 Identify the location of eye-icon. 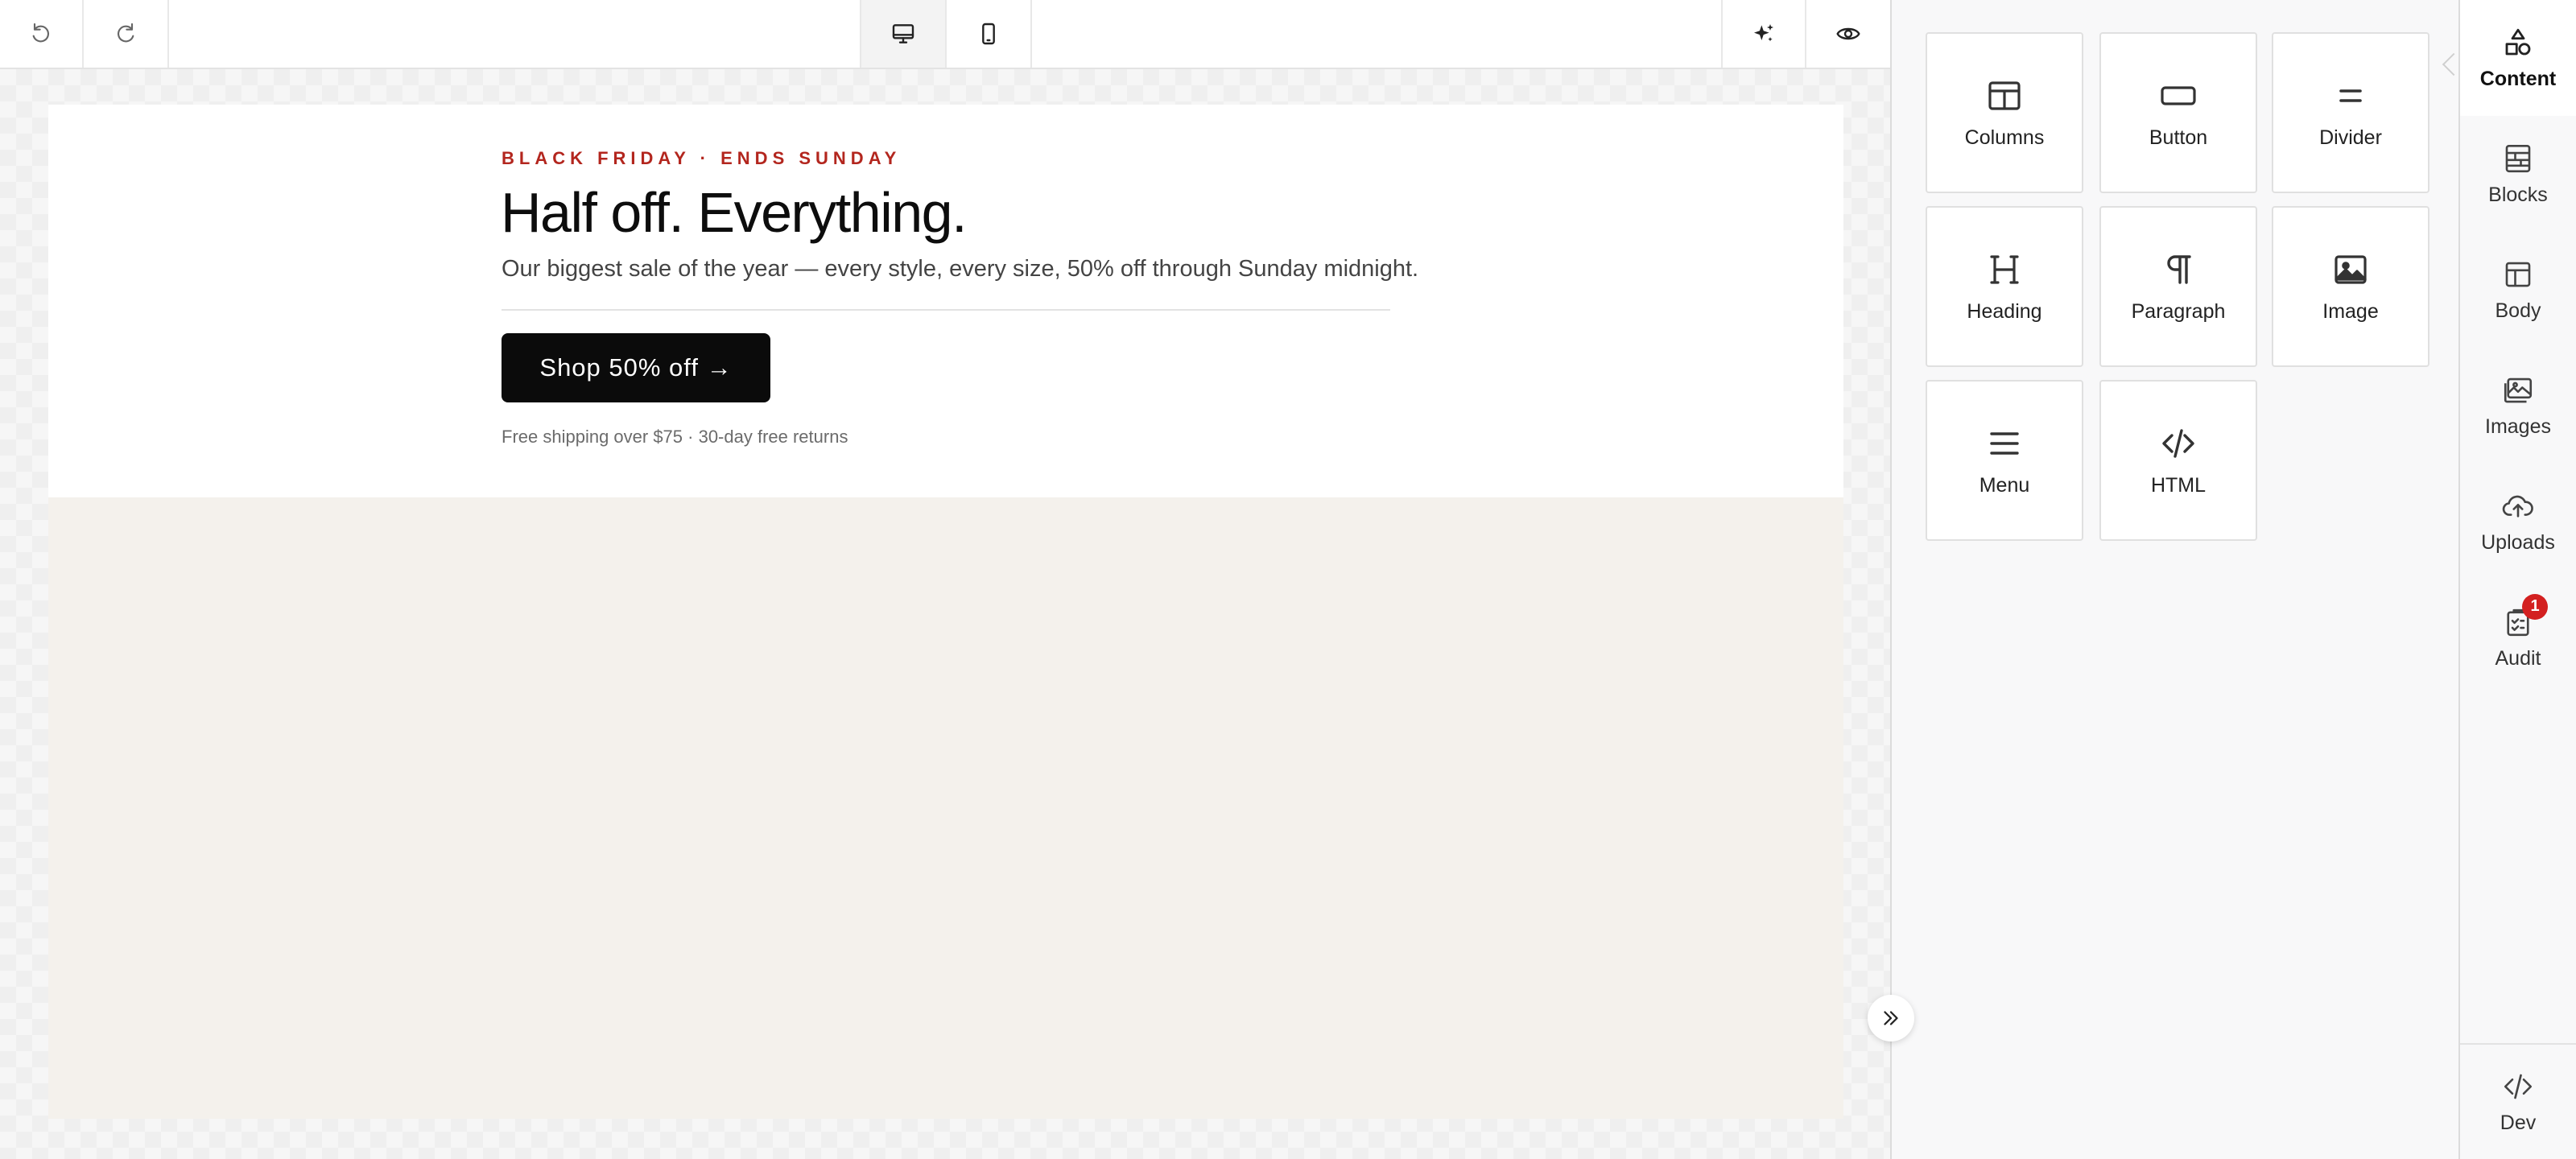
(1848, 33).